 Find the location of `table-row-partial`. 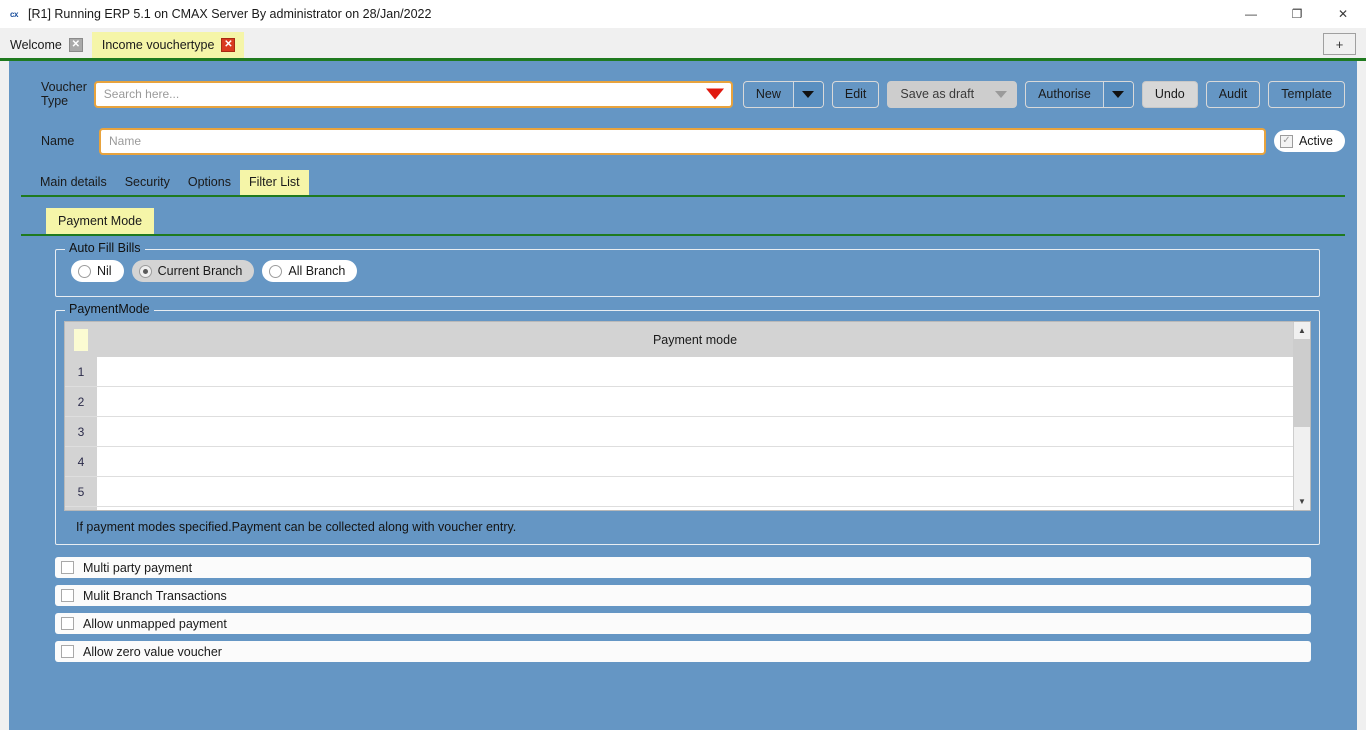

table-row-partial is located at coordinates (679, 508).